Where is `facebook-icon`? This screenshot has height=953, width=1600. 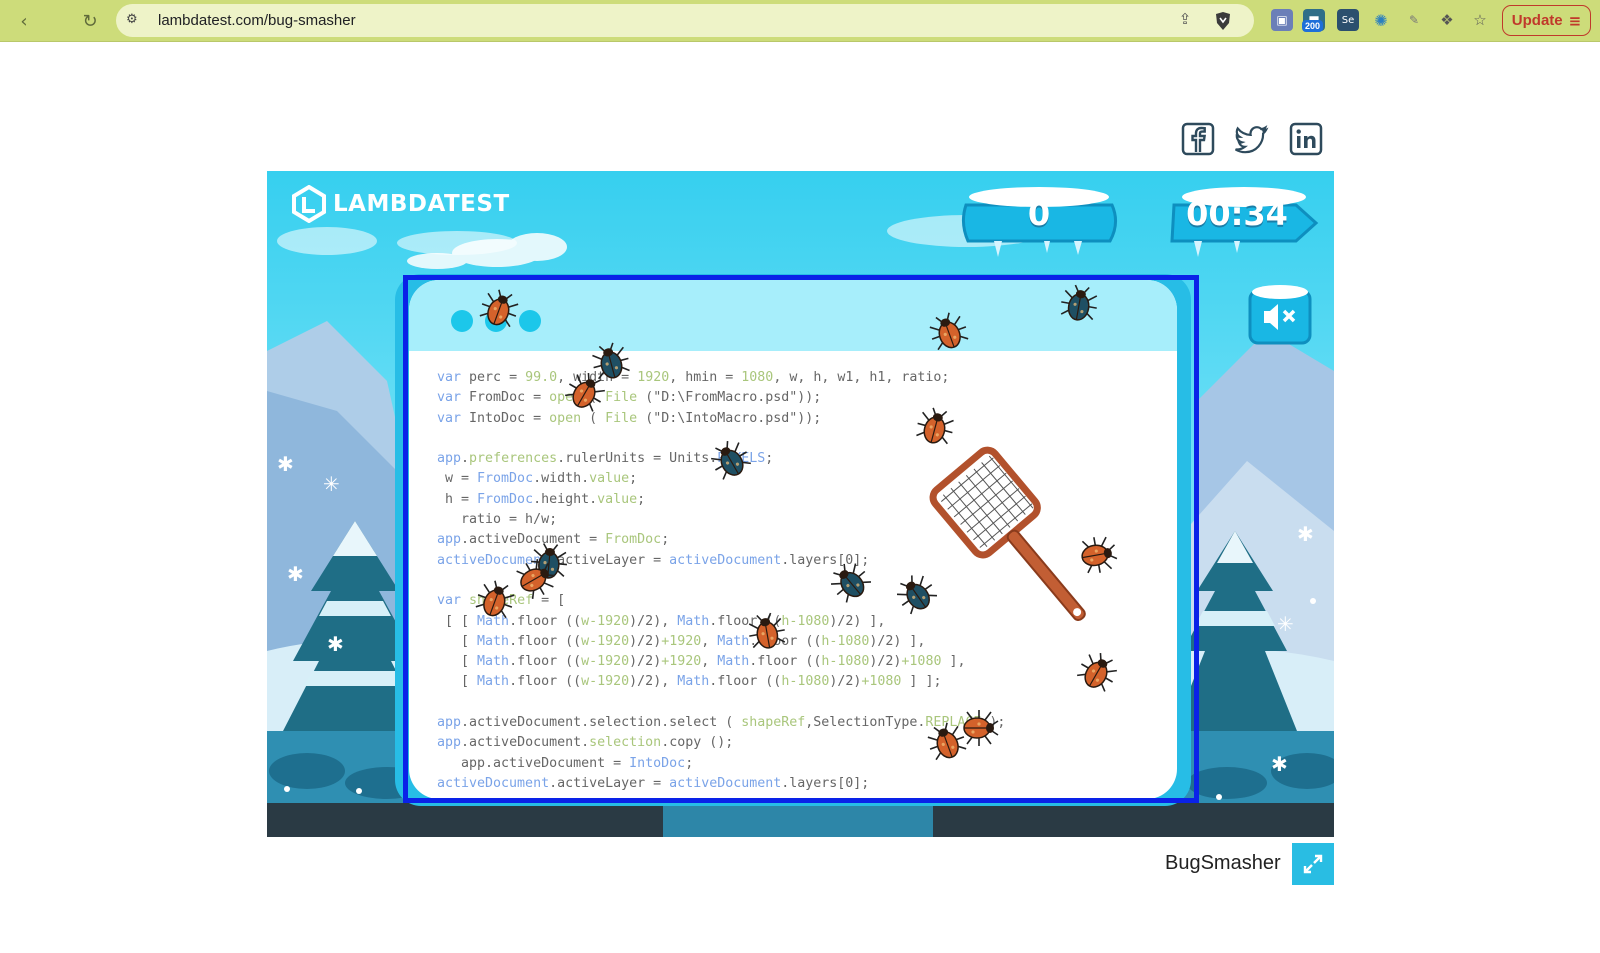 facebook-icon is located at coordinates (1198, 139).